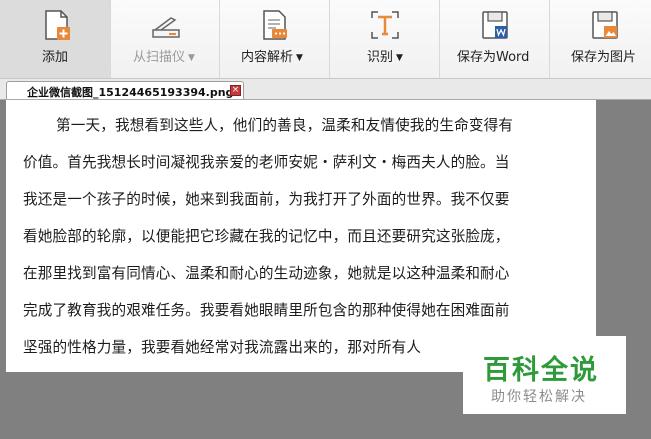  I want to click on watermark-subtitle: 助你轻松解决, so click(539, 397).